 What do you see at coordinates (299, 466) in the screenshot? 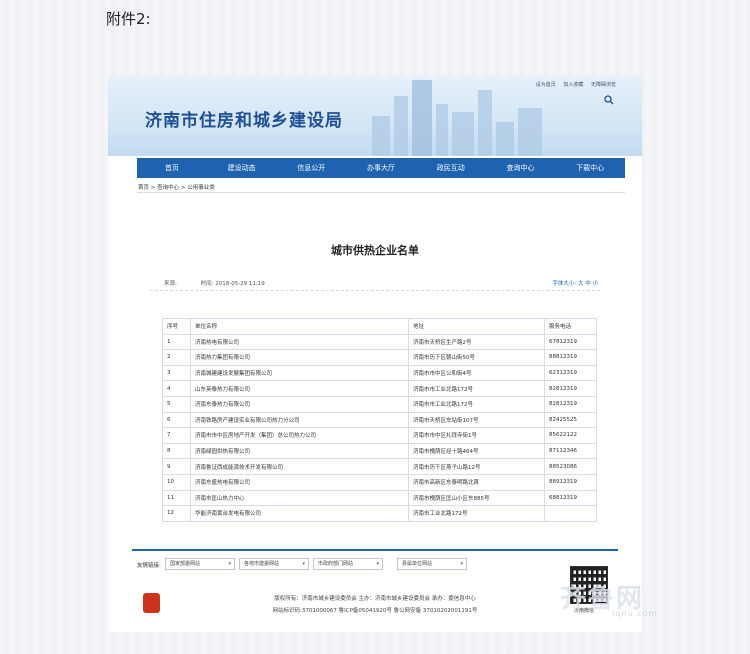
I see `cell-company: 济南鲁证西成能源技术开发有限公司` at bounding box center [299, 466].